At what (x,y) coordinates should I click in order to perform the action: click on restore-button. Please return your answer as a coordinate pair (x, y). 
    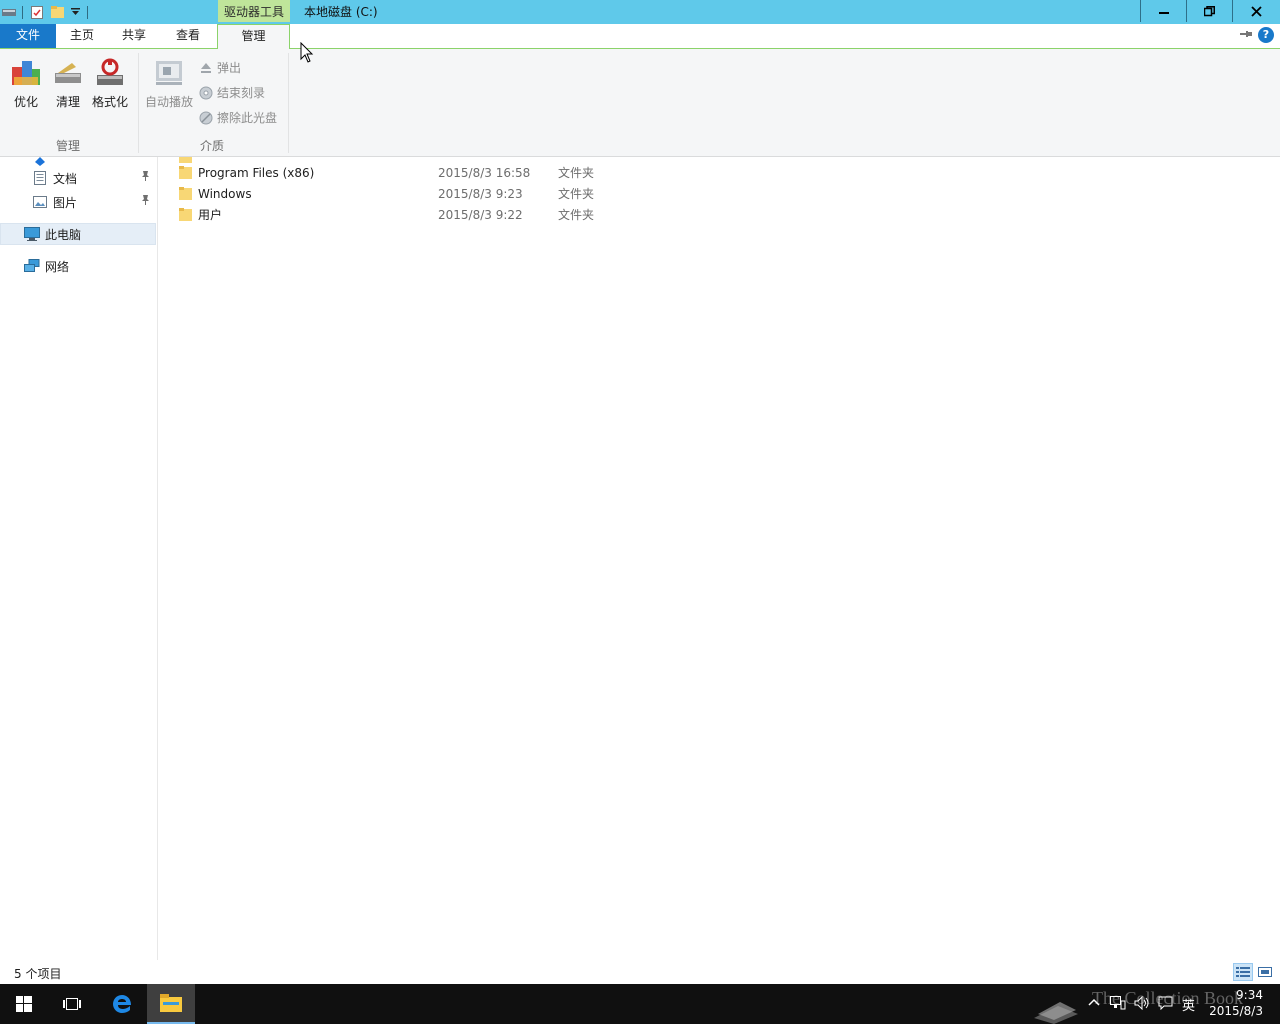
    Looking at the image, I should click on (1209, 11).